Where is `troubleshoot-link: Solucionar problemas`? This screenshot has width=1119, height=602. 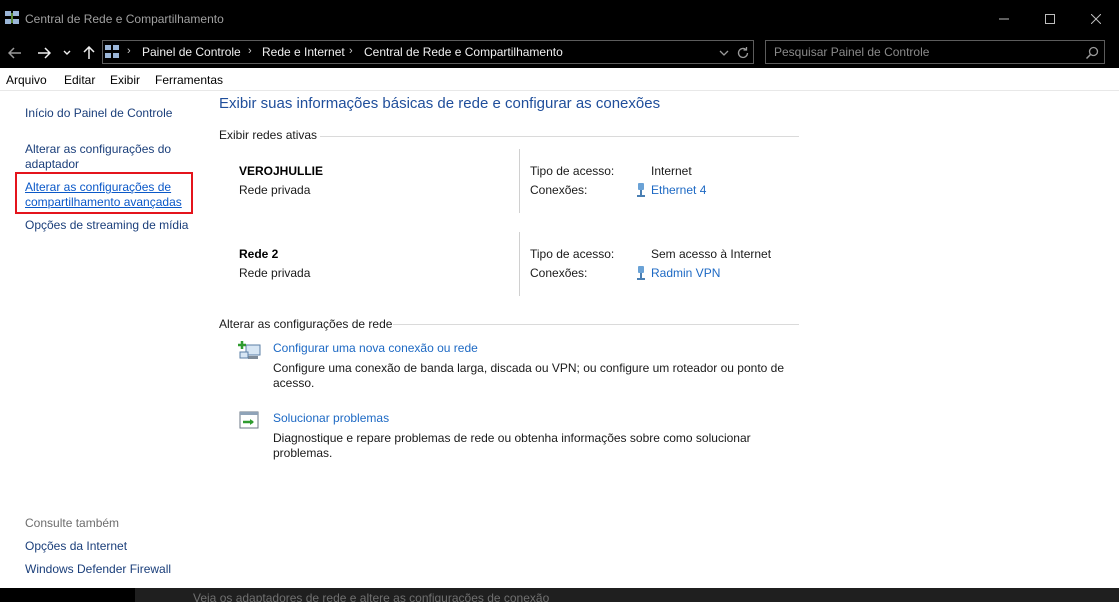
troubleshoot-link: Solucionar problemas is located at coordinates (331, 418).